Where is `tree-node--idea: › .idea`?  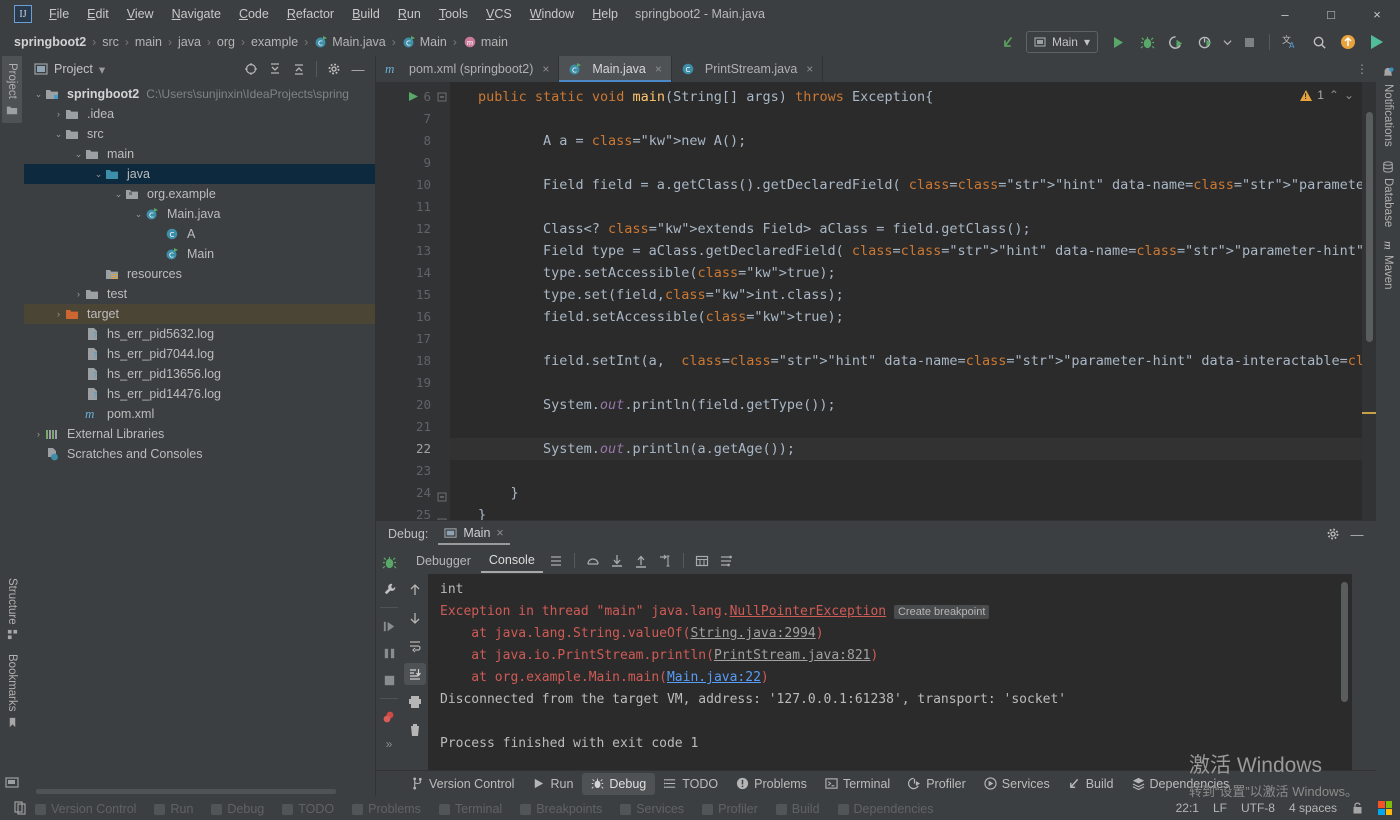 tree-node--idea: › .idea is located at coordinates (199, 114).